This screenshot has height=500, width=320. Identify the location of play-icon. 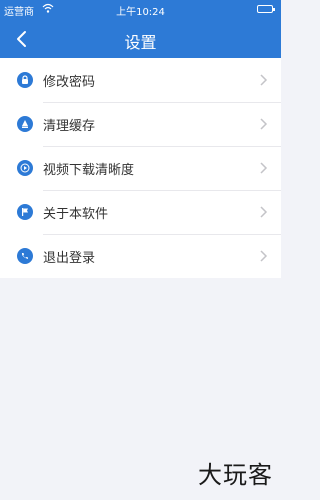
(25, 168).